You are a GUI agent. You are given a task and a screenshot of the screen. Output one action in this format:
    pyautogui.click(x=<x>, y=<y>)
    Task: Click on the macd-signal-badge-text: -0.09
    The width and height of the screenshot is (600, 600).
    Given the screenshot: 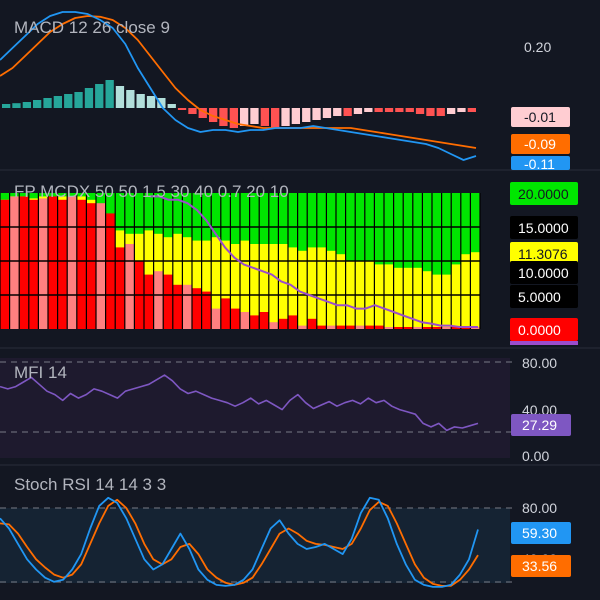 What is the action you would take?
    pyautogui.click(x=540, y=144)
    